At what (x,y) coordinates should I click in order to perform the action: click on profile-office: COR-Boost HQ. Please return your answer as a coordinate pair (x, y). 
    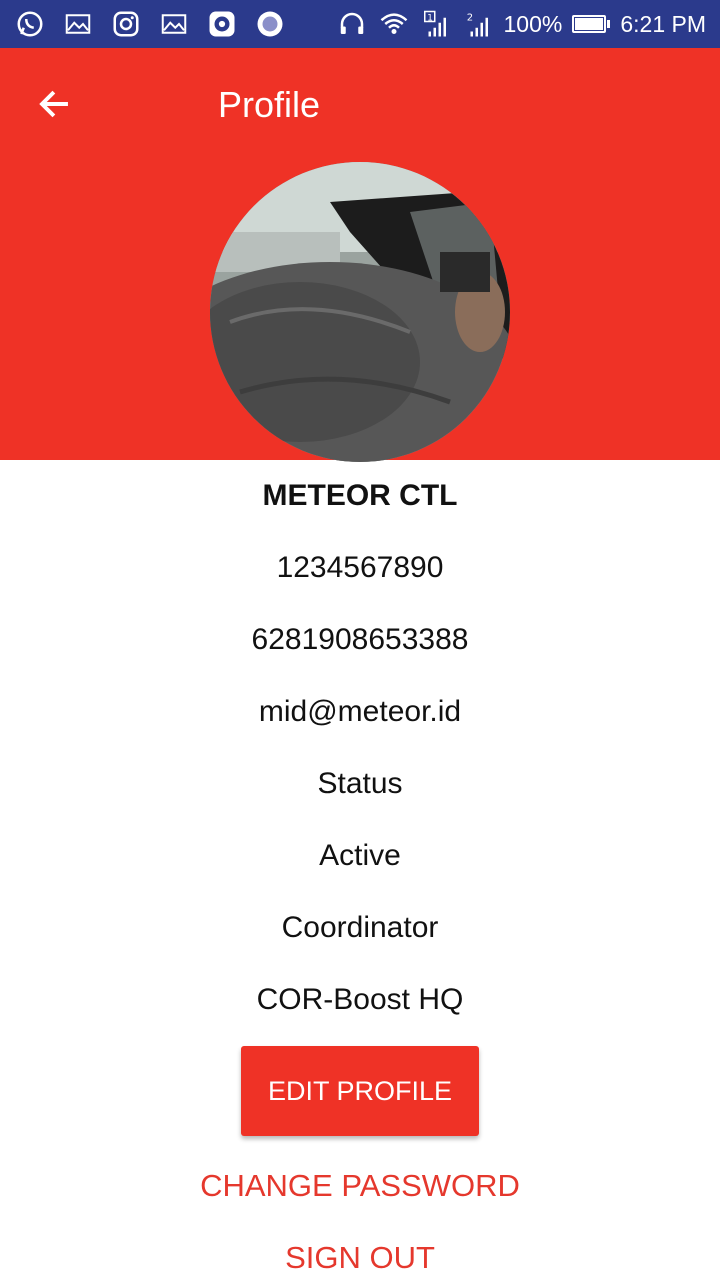
    Looking at the image, I should click on (360, 999).